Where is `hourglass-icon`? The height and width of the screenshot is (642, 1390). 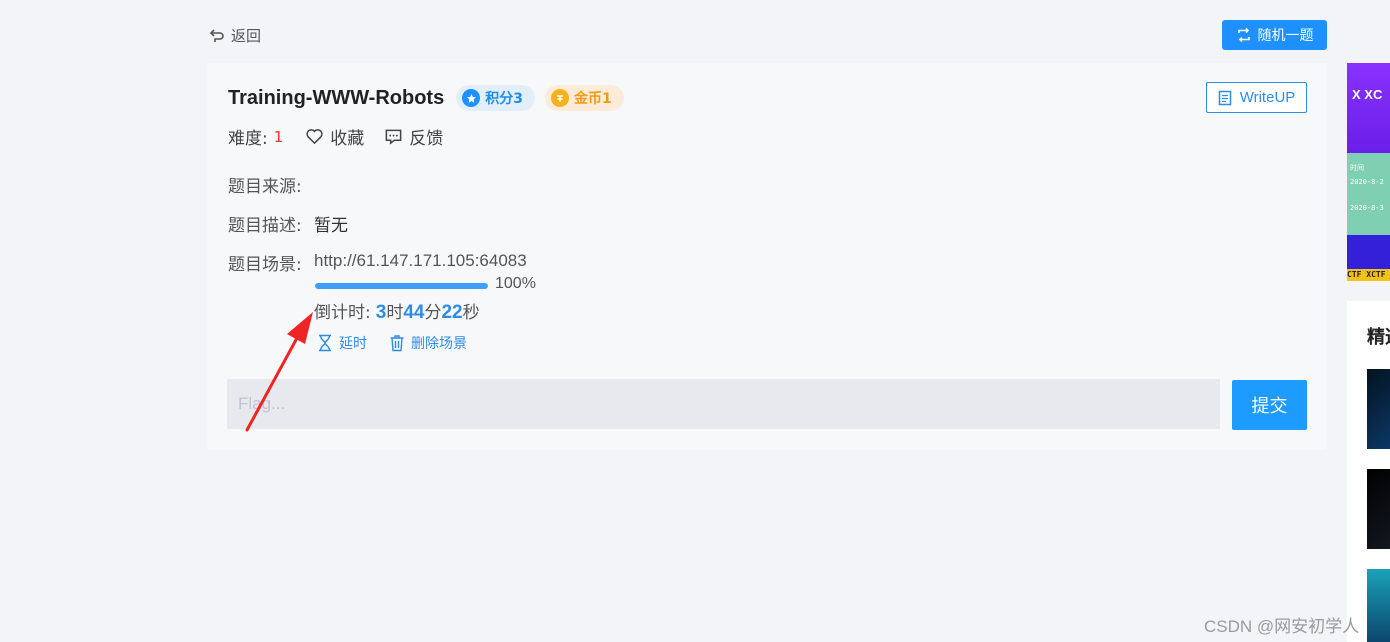
hourglass-icon is located at coordinates (325, 343).